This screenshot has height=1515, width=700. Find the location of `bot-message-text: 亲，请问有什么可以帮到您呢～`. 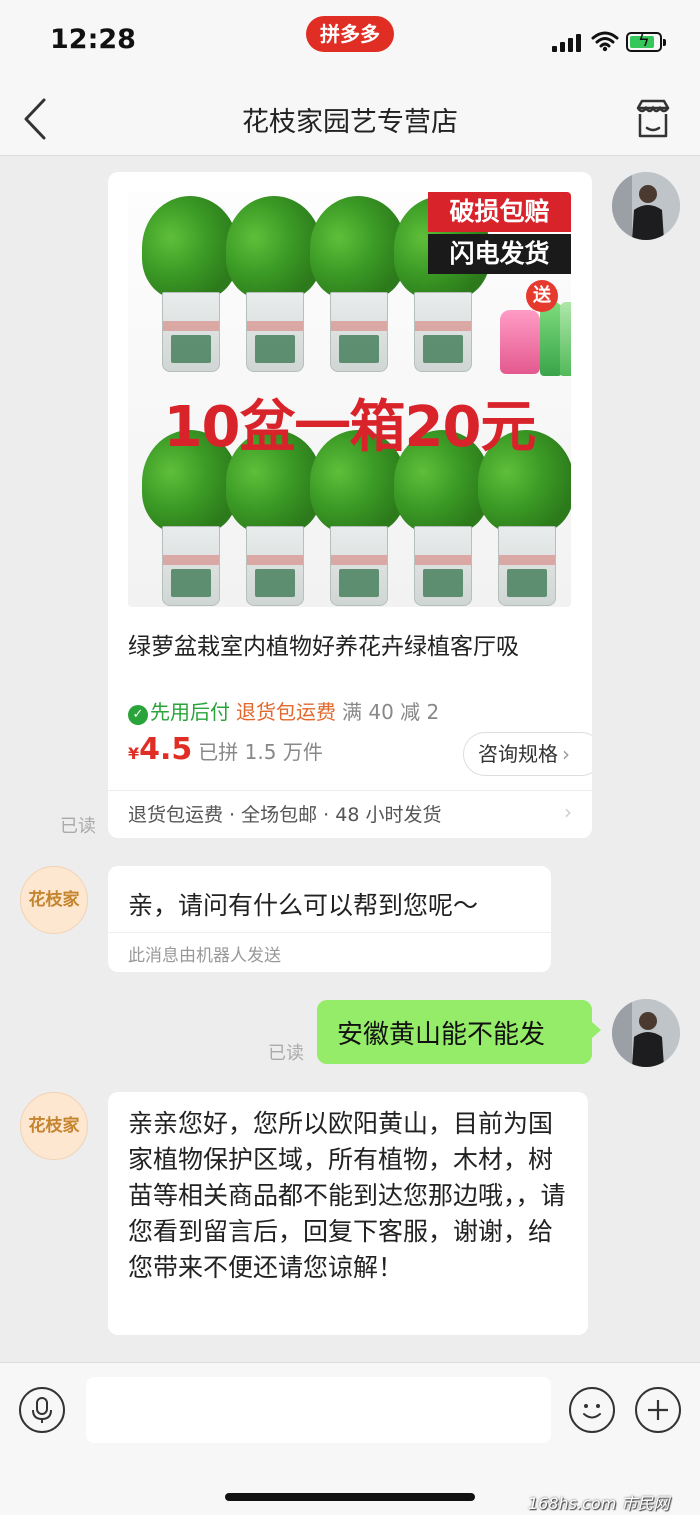

bot-message-text: 亲，请问有什么可以帮到您呢～ is located at coordinates (303, 905).